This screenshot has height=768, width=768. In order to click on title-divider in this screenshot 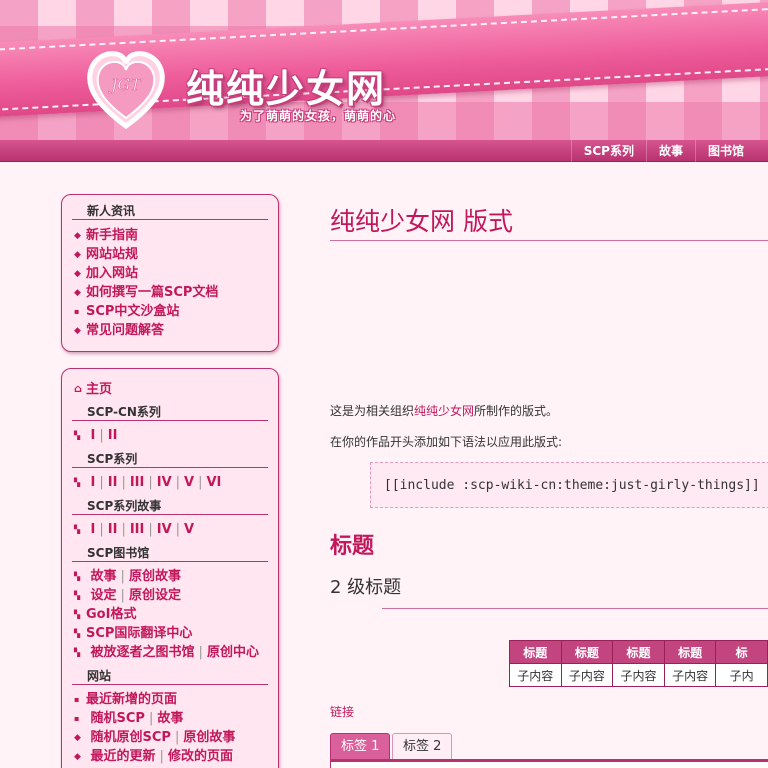, I will do `click(549, 240)`.